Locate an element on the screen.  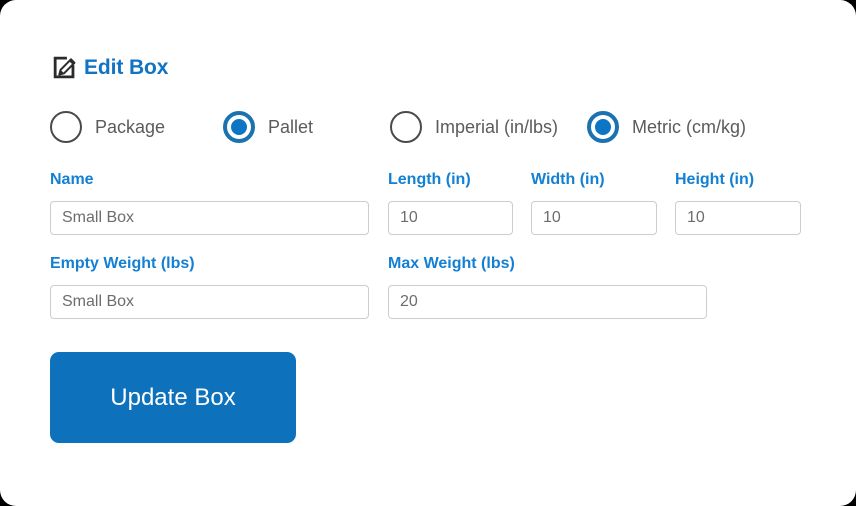
edit-pencil-square-icon is located at coordinates (65, 67).